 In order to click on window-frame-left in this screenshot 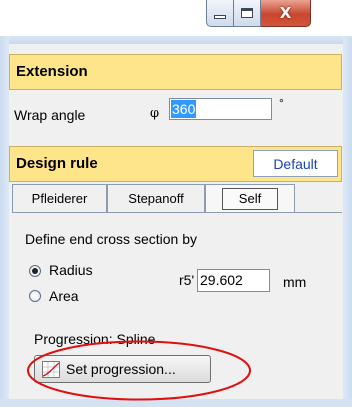, I will do `click(4, 221)`.